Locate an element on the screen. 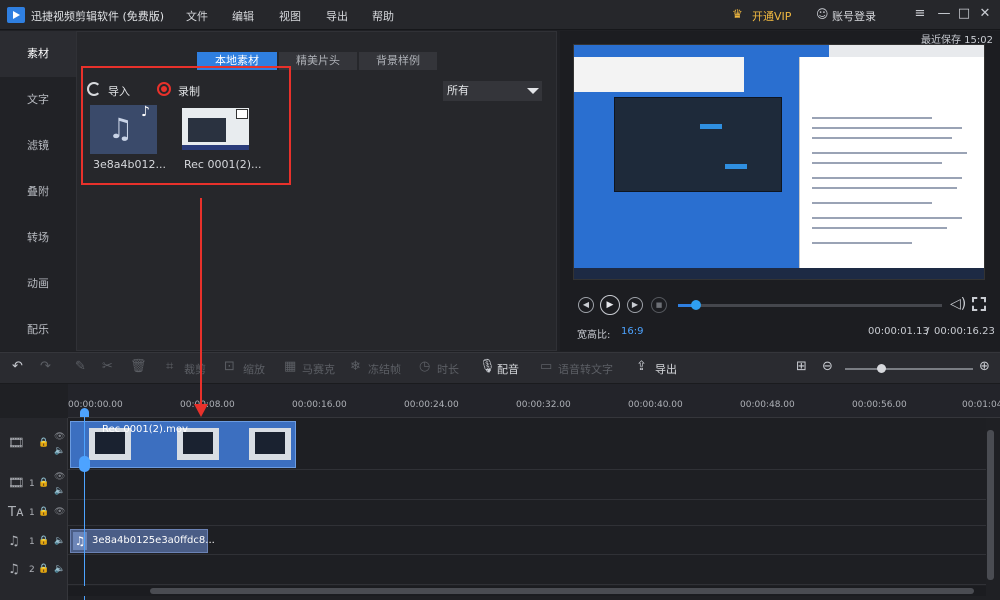 This screenshot has height=600, width=1000. record-button: 录制 is located at coordinates (189, 91).